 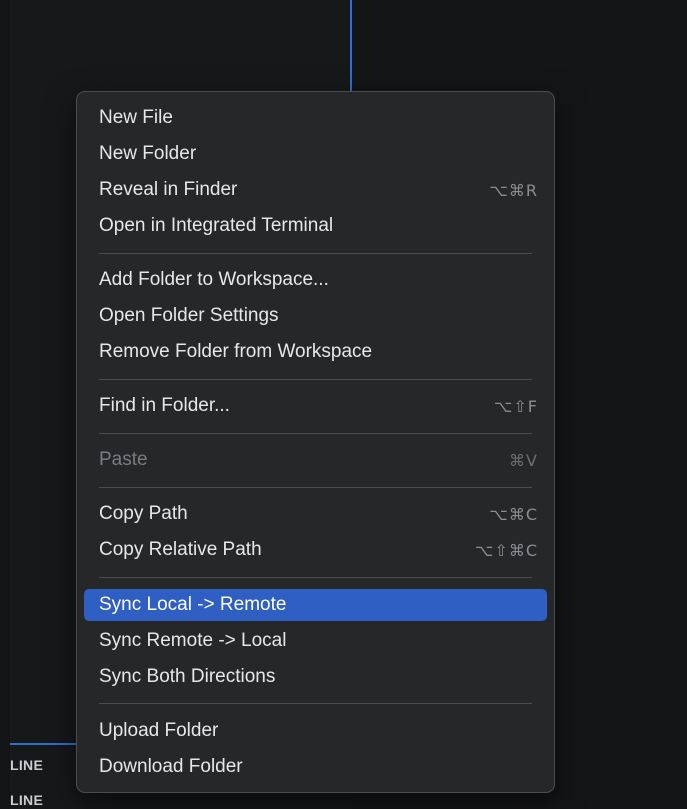 I want to click on menu-item-open-in-integrated-terminal: Open in Integrated Terminal, so click(x=315, y=226).